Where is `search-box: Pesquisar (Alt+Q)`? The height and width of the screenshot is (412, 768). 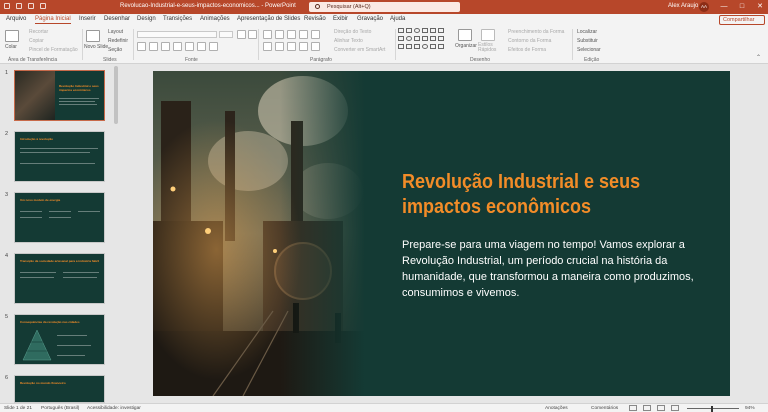
search-box: Pesquisar (Alt+Q) is located at coordinates (384, 7).